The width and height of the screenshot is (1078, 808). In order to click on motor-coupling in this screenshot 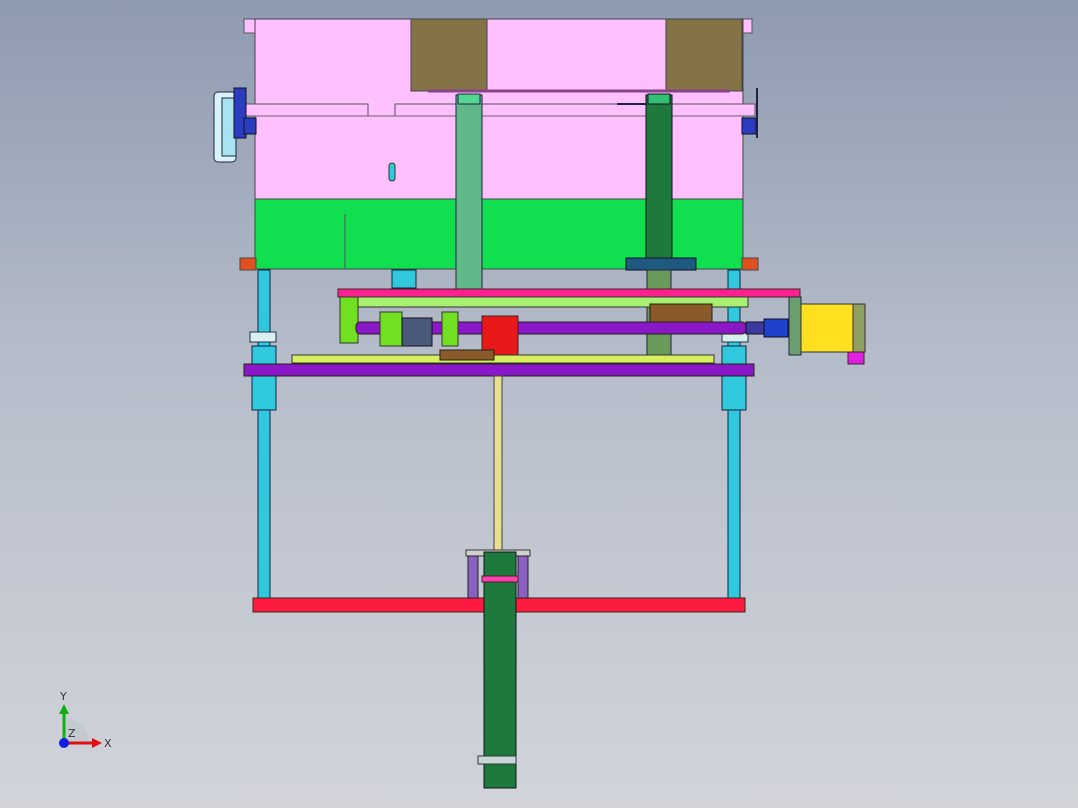, I will do `click(776, 328)`.